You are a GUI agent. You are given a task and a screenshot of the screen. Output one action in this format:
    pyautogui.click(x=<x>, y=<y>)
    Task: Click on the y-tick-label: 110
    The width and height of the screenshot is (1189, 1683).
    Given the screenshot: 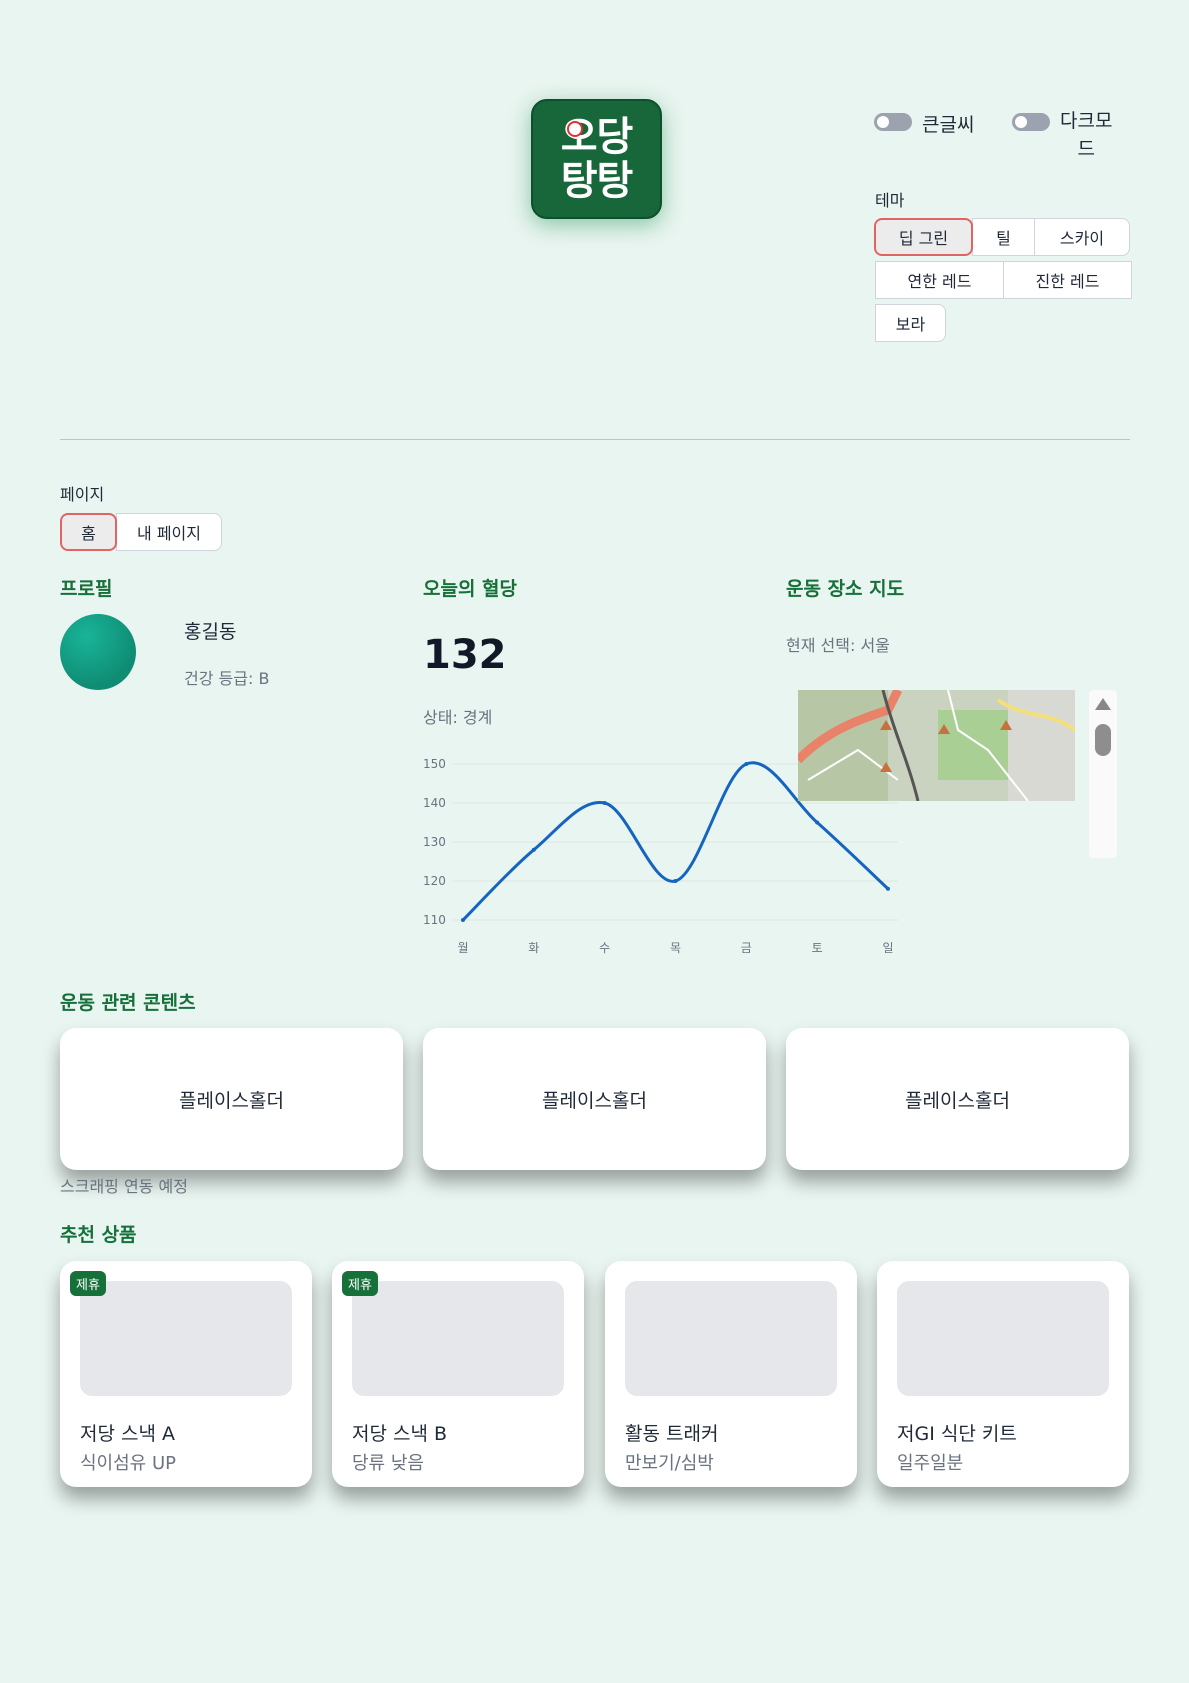 What is the action you would take?
    pyautogui.click(x=434, y=920)
    